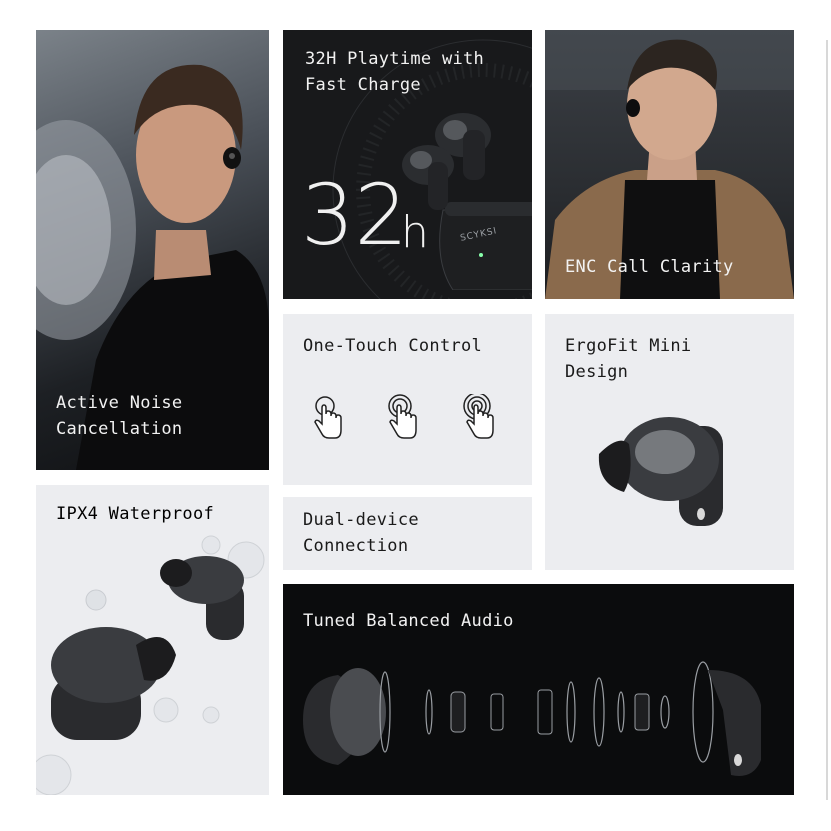 This screenshot has width=831, height=831. I want to click on tile-label: One-Touch Control, so click(393, 346).